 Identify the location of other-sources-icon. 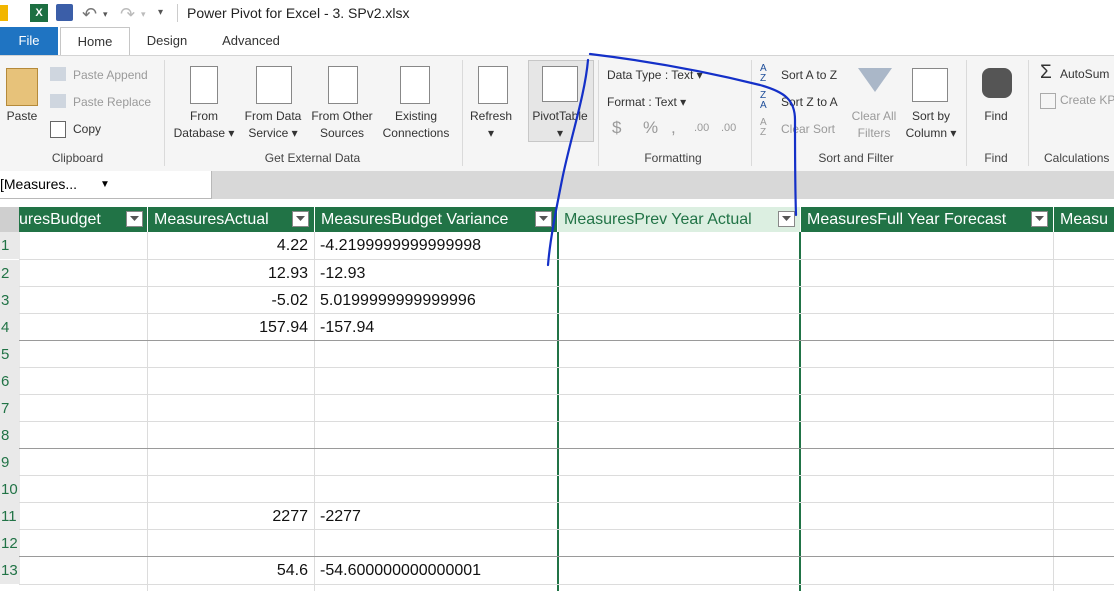
(343, 85).